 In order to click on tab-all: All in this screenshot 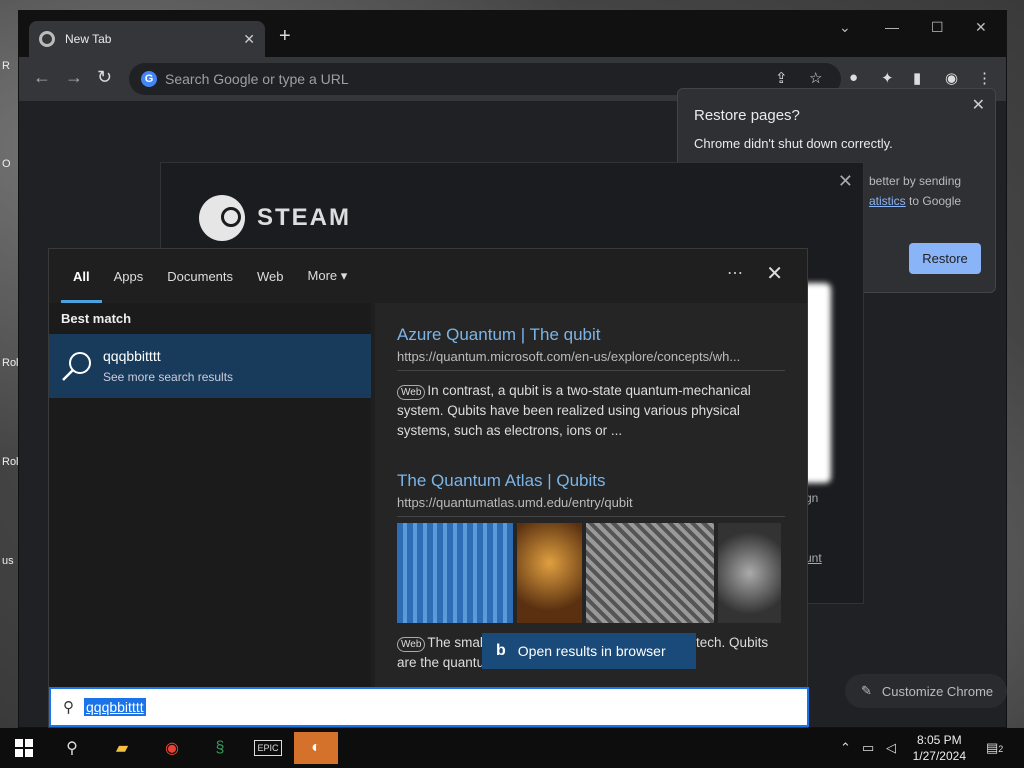, I will do `click(81, 286)`.